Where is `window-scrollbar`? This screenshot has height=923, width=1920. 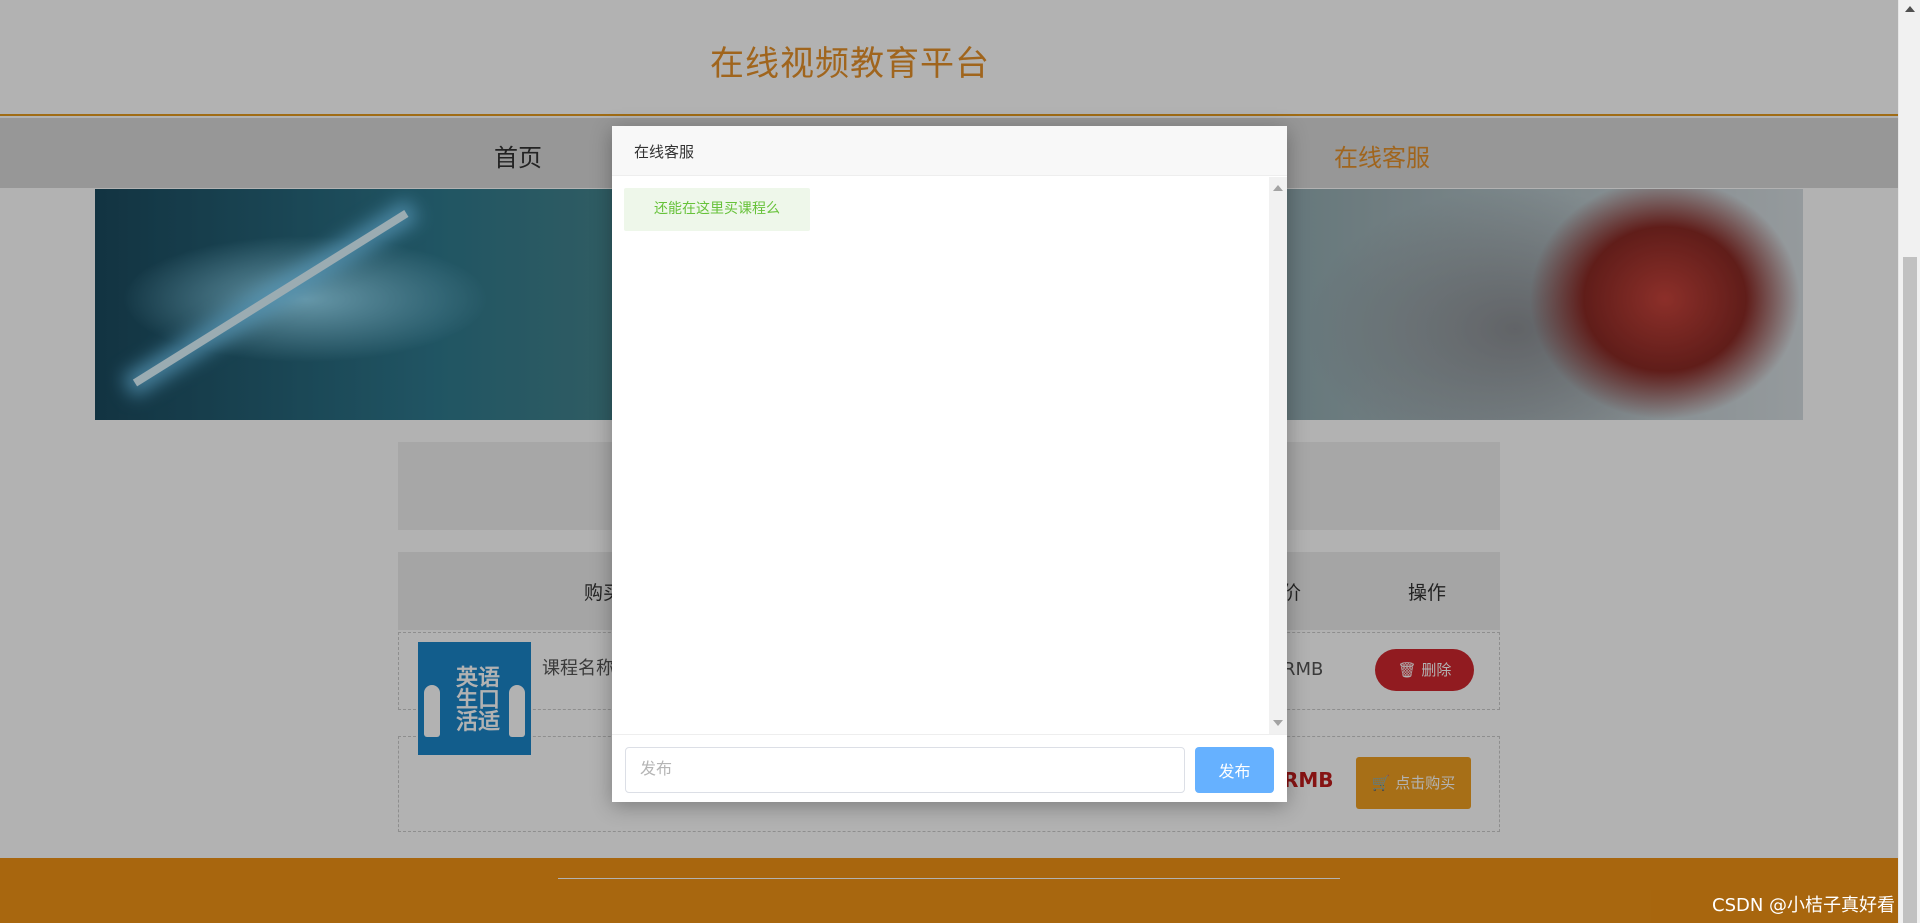 window-scrollbar is located at coordinates (1909, 461).